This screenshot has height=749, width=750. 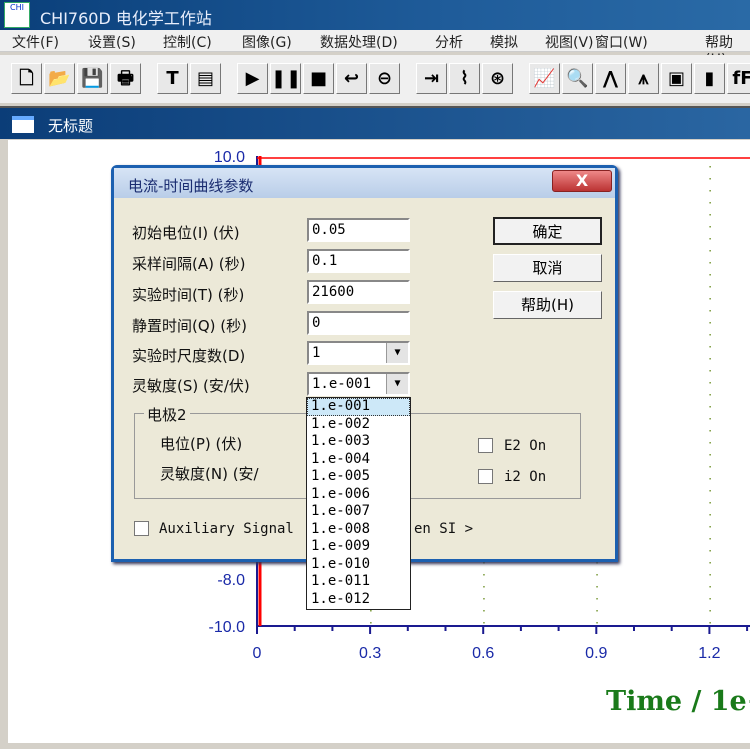 I want to click on color-button: ▮, so click(x=709, y=78).